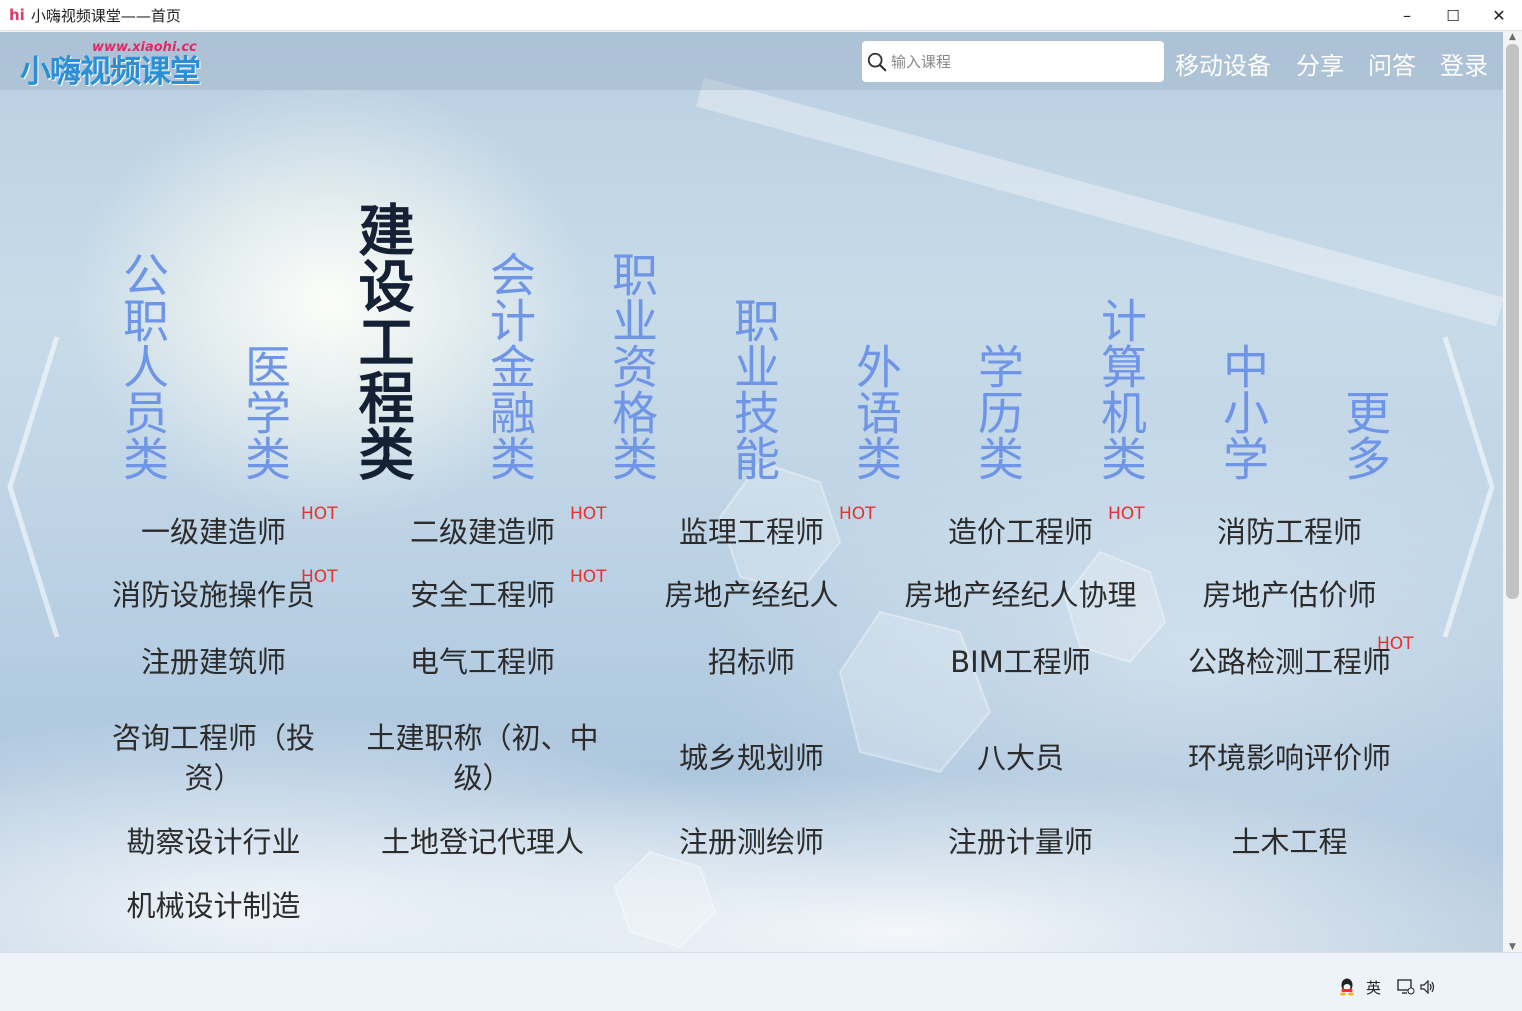 The width and height of the screenshot is (1522, 1011). Describe the element at coordinates (751, 758) in the screenshot. I see `course-link: 城乡规划师` at that location.